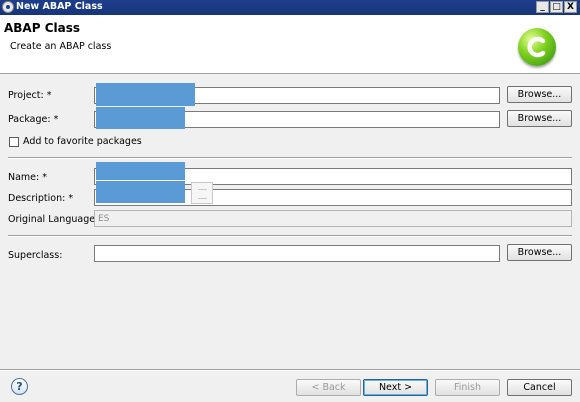  I want to click on package-label: Package: *, so click(33, 119).